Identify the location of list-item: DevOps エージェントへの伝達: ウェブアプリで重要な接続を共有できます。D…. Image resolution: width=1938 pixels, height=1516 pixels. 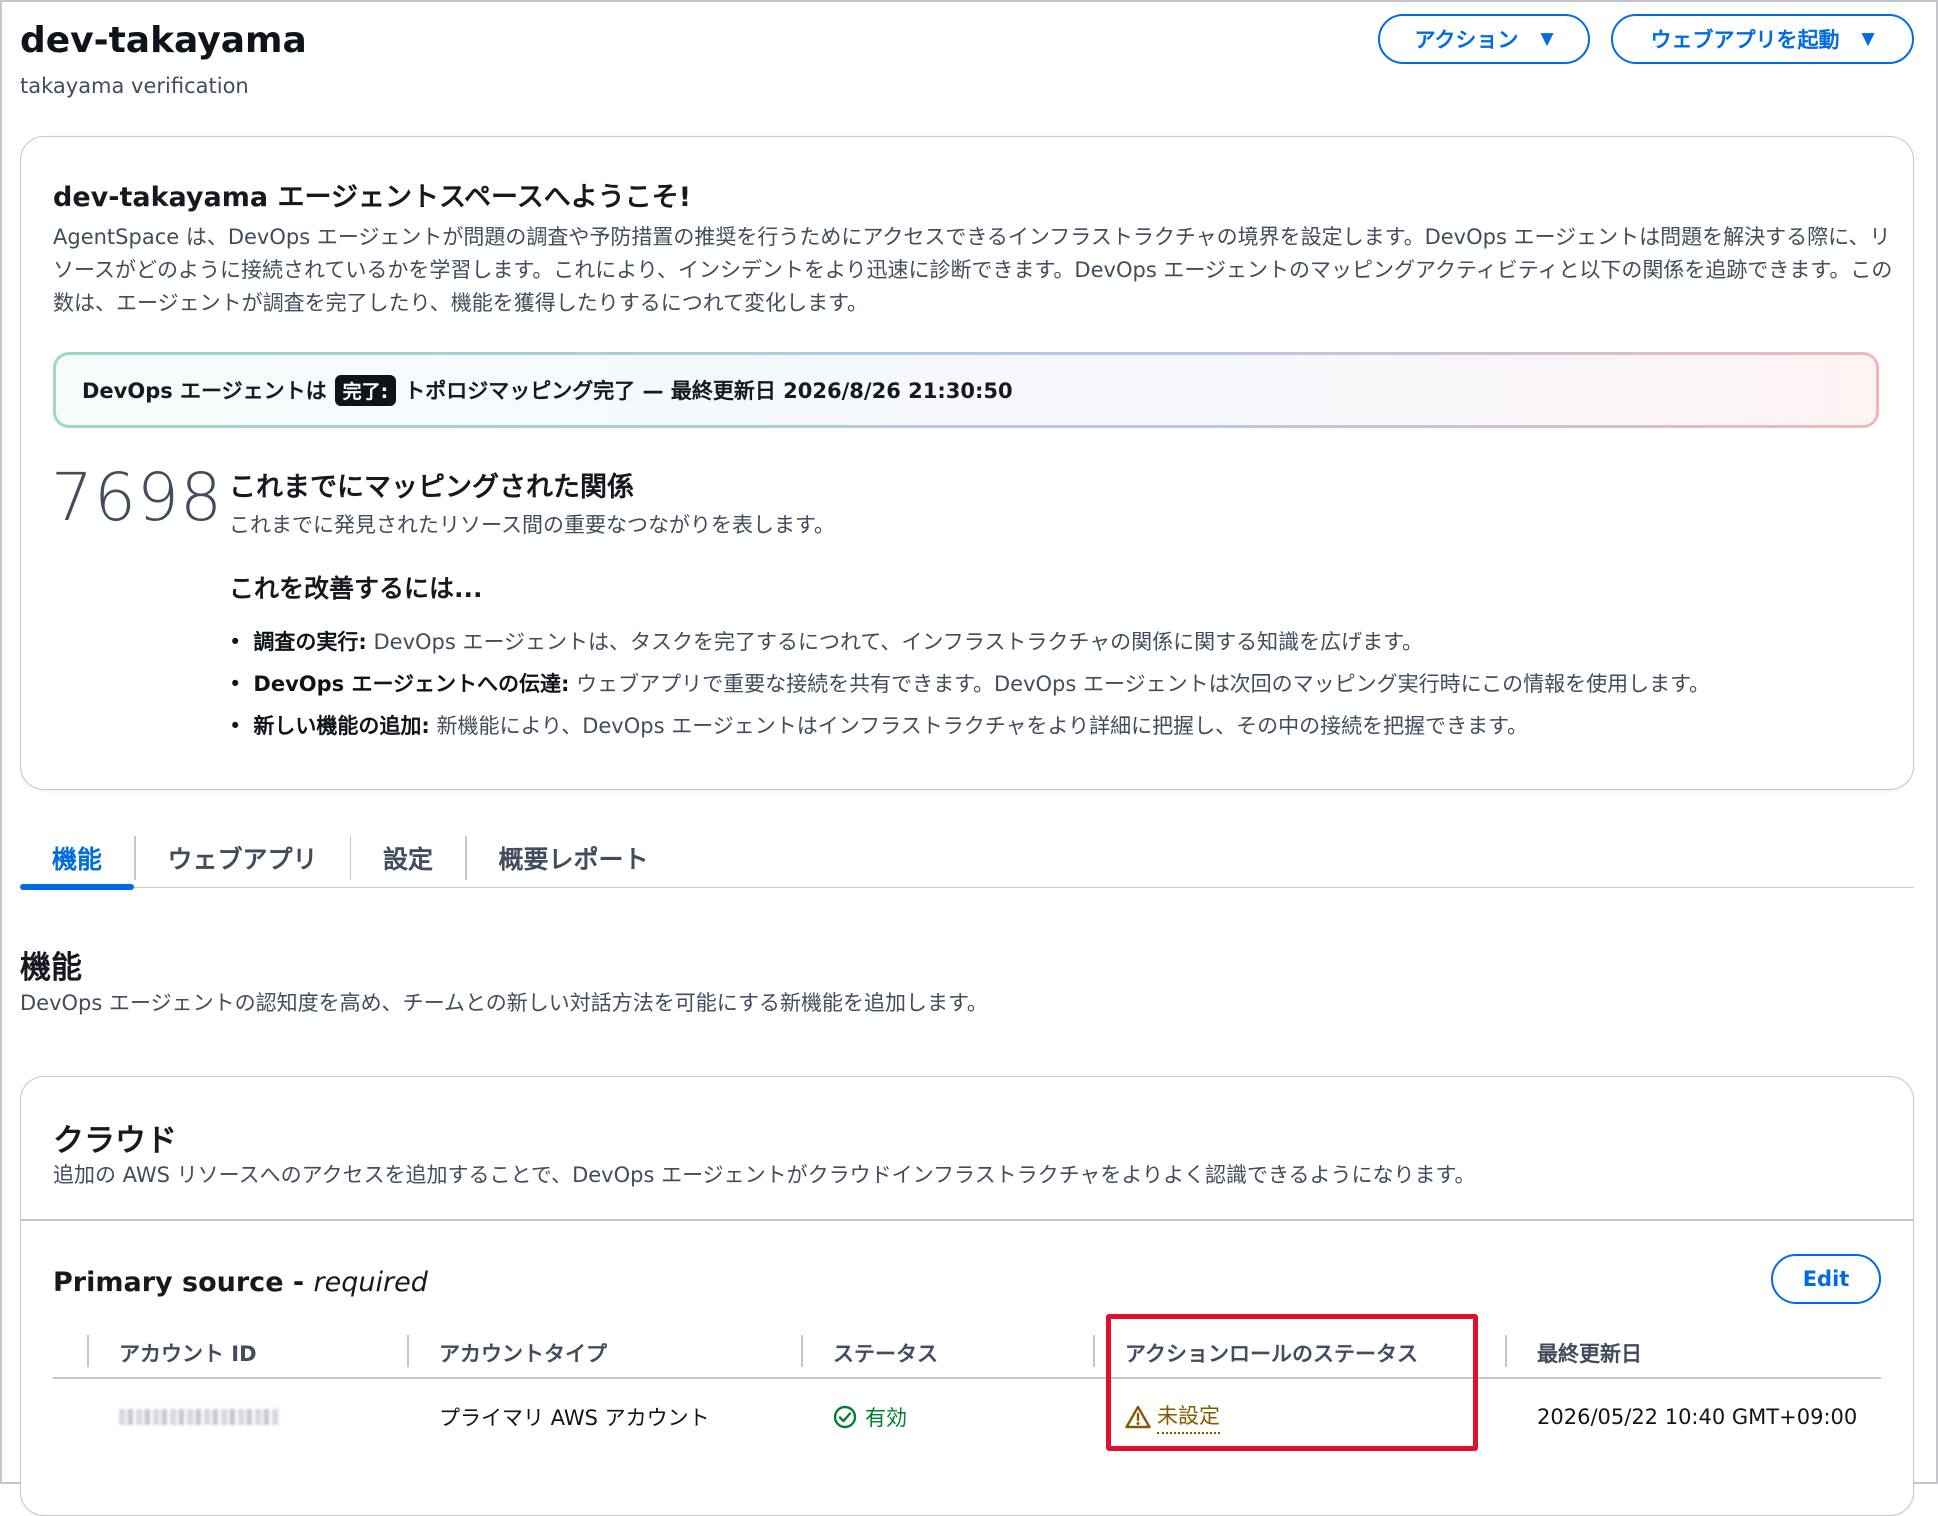
(969, 684).